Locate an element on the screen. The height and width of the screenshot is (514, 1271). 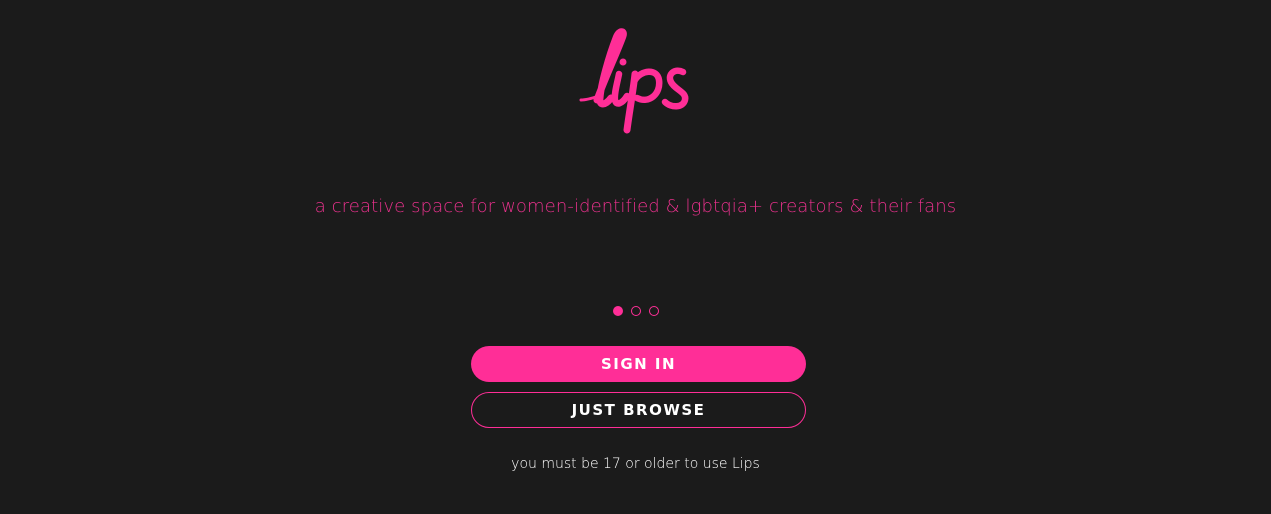
just-browse-button: JUST BROWSE is located at coordinates (638, 410).